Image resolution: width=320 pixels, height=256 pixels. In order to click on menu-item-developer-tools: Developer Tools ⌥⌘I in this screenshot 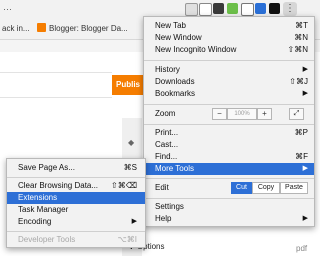, I will do `click(76, 240)`.